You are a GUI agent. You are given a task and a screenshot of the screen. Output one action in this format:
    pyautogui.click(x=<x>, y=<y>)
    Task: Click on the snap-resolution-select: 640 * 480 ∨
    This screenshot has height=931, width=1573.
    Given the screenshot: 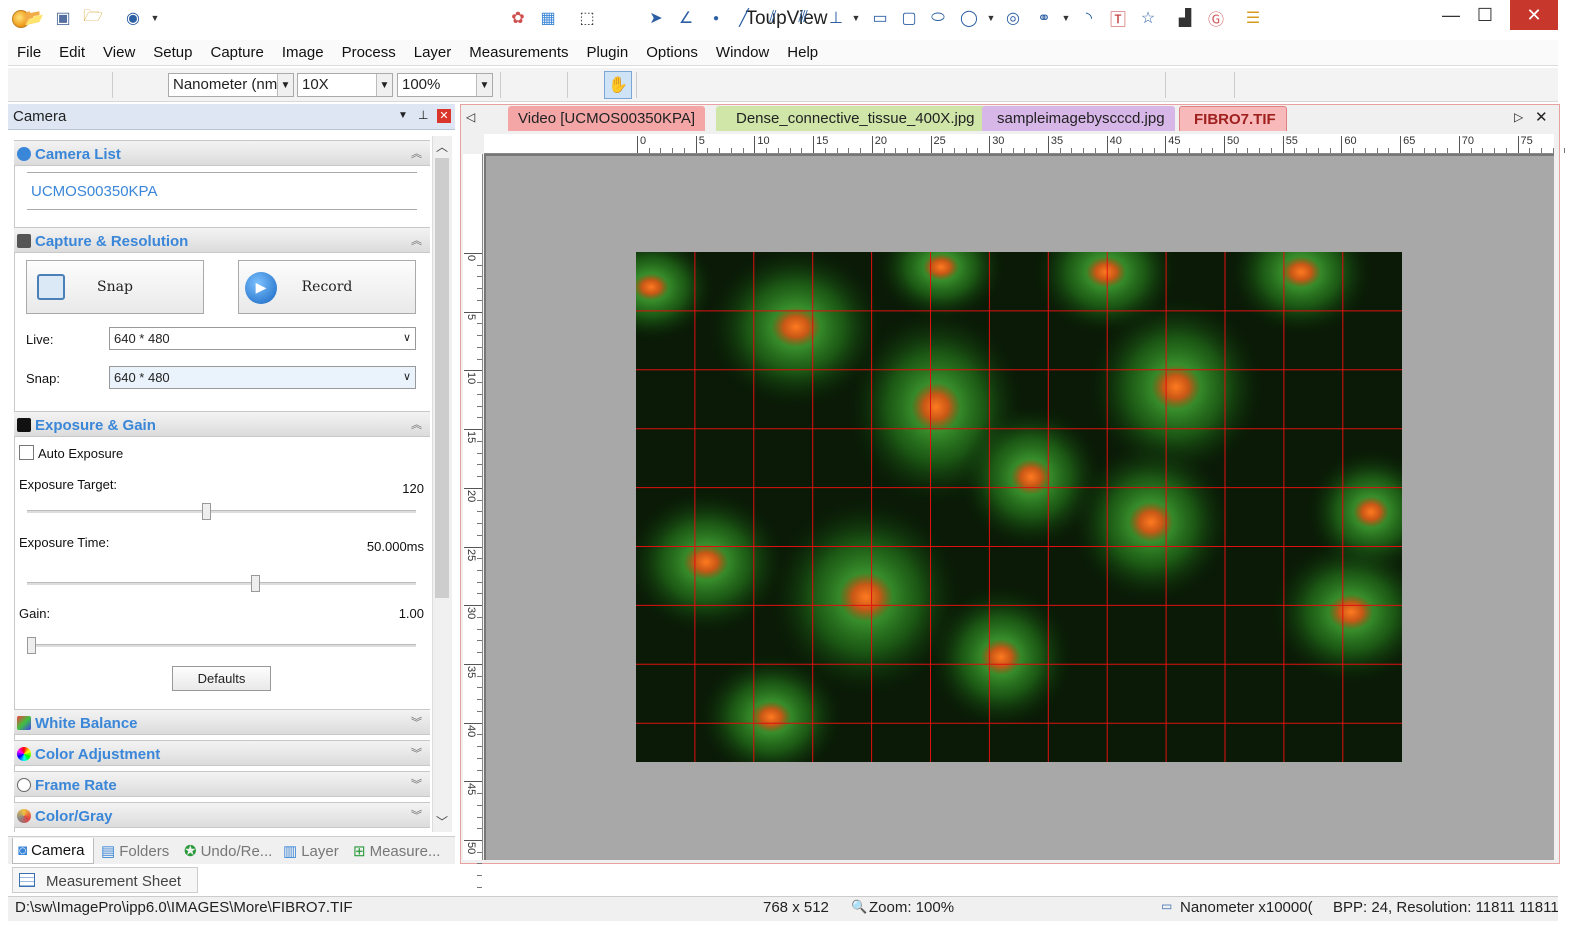 What is the action you would take?
    pyautogui.click(x=262, y=377)
    